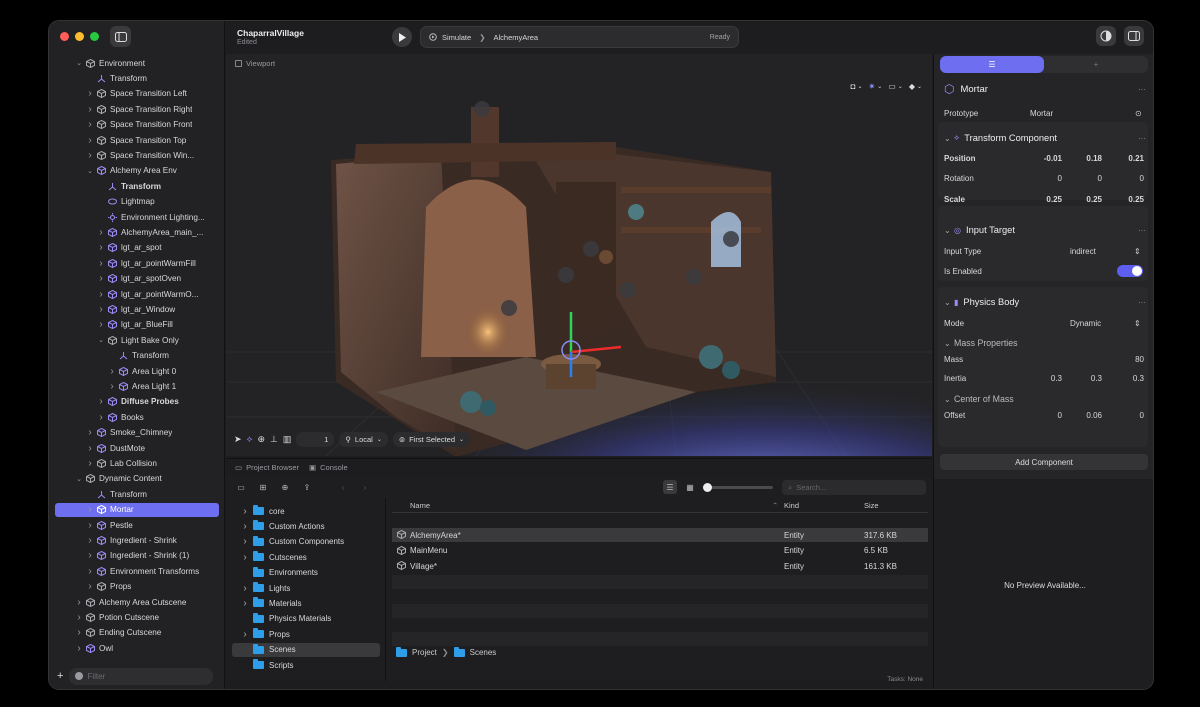 Image resolution: width=1200 pixels, height=707 pixels. Describe the element at coordinates (1142, 230) in the screenshot. I see `more-icon: ···` at that location.